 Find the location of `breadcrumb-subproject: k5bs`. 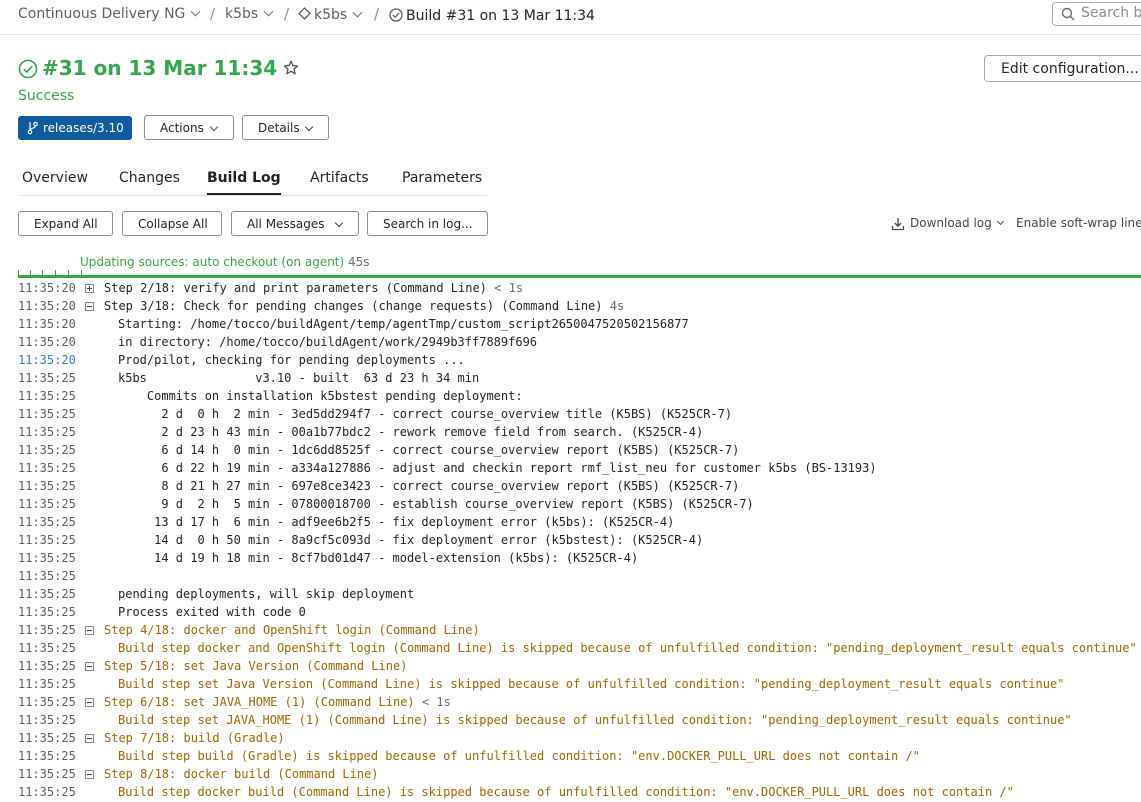

breadcrumb-subproject: k5bs is located at coordinates (249, 14).